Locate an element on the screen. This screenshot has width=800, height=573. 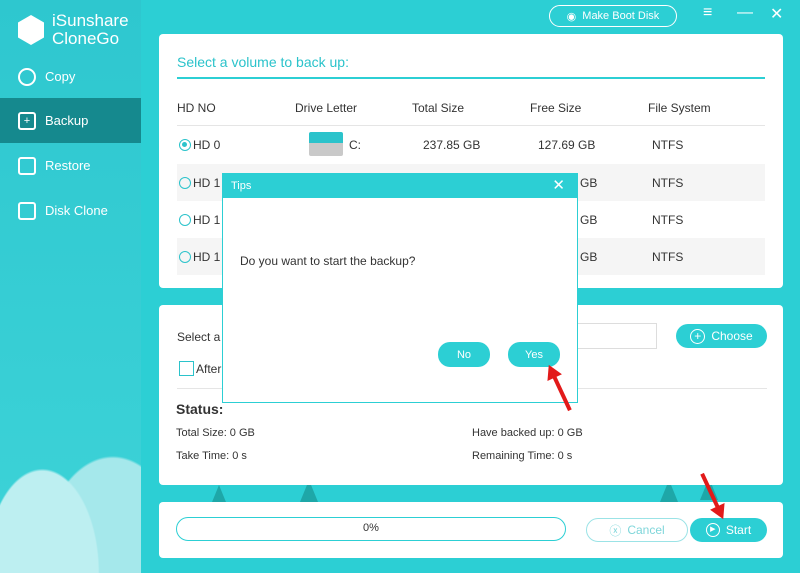
sidebar-item-label: Restore is located at coordinates (68, 165).